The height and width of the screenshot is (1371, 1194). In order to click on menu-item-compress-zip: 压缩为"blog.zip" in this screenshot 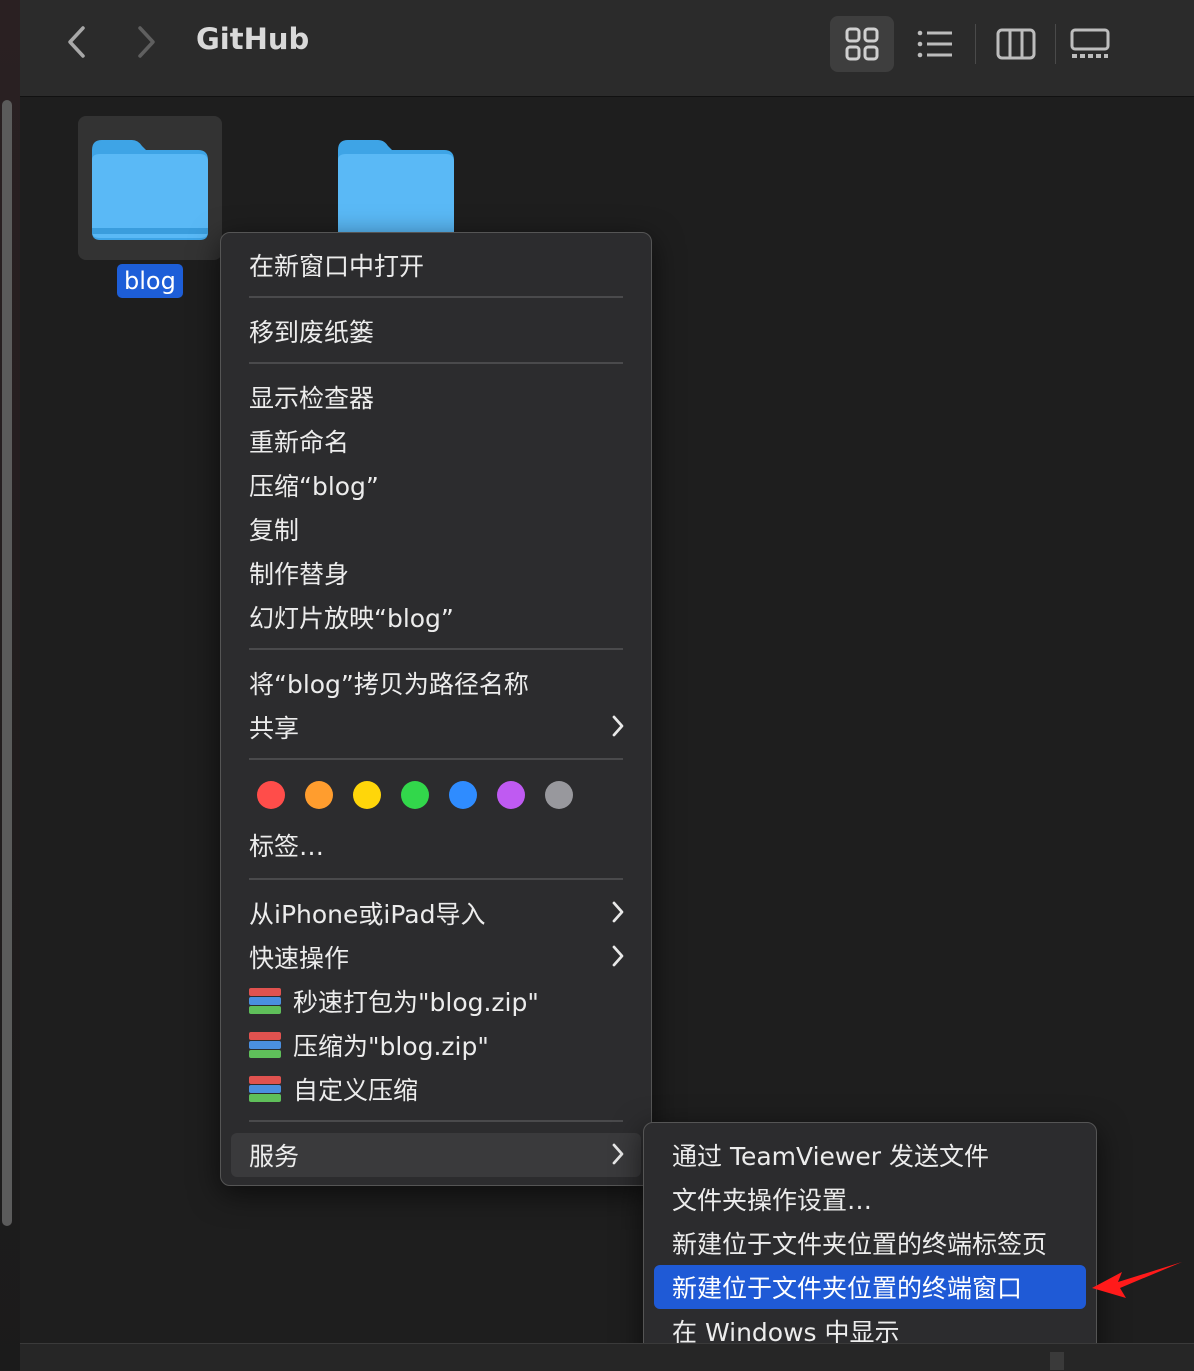, I will do `click(436, 1045)`.